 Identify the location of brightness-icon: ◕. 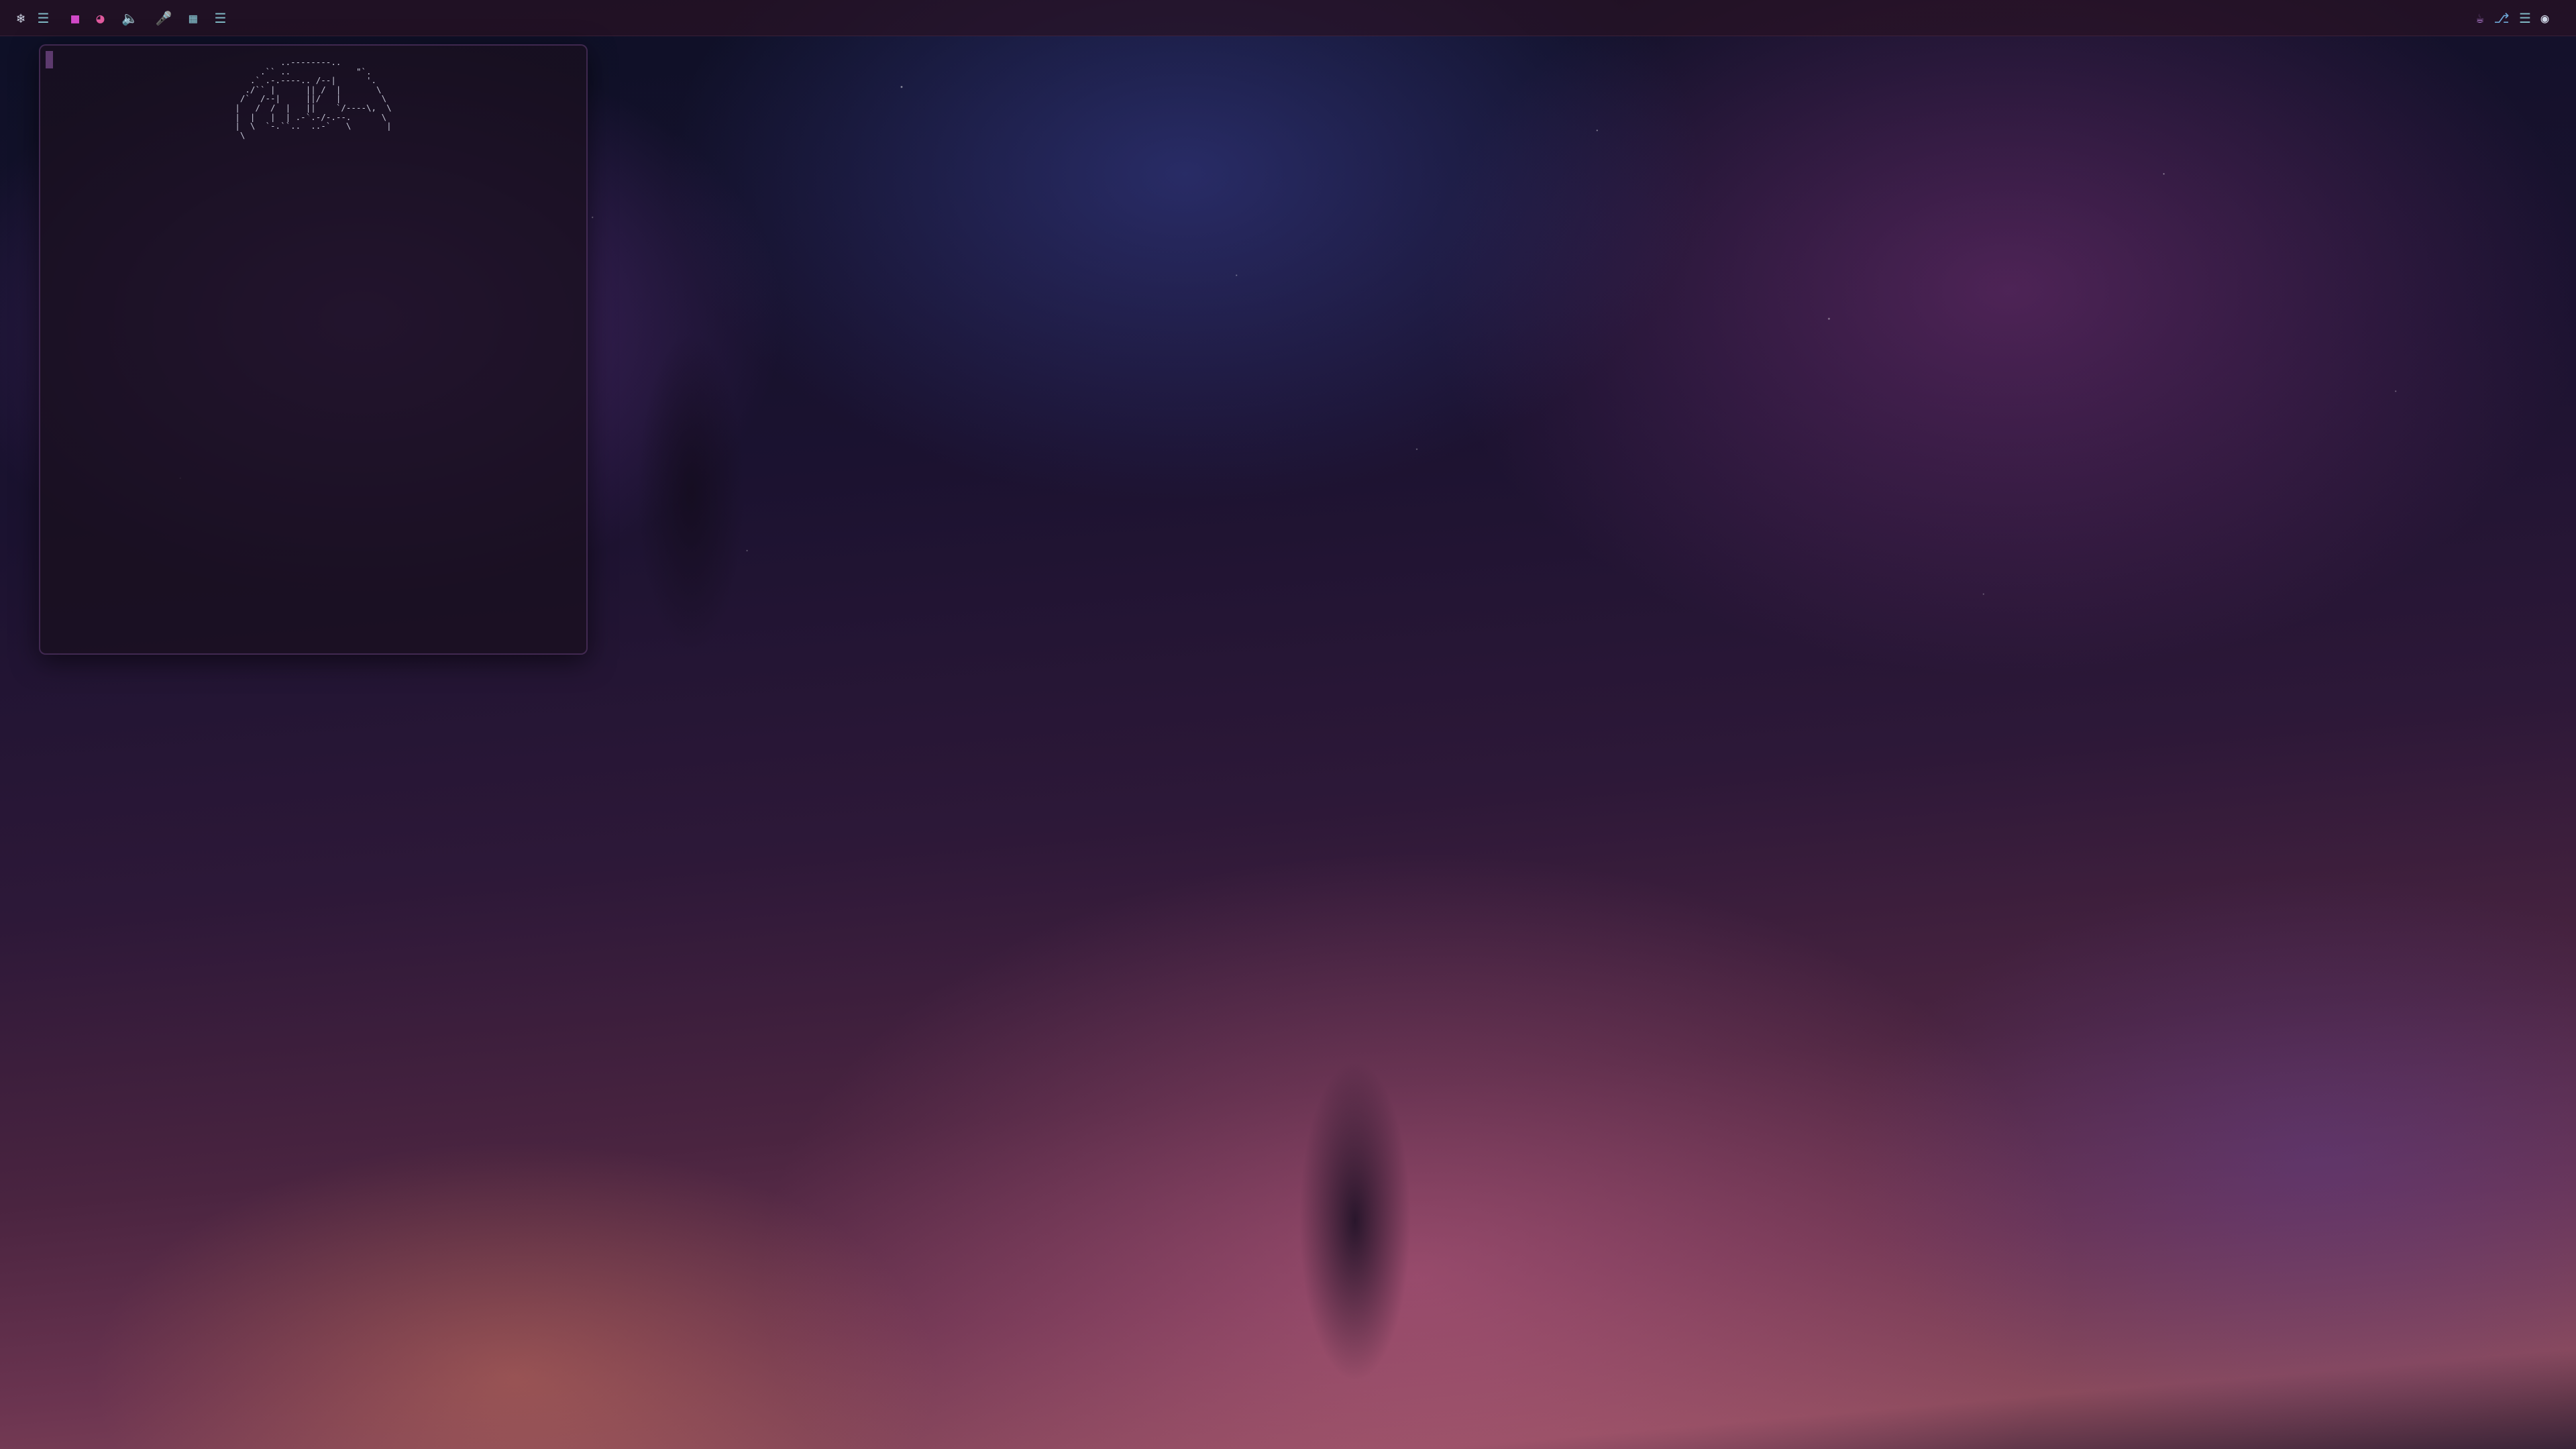
(100, 17).